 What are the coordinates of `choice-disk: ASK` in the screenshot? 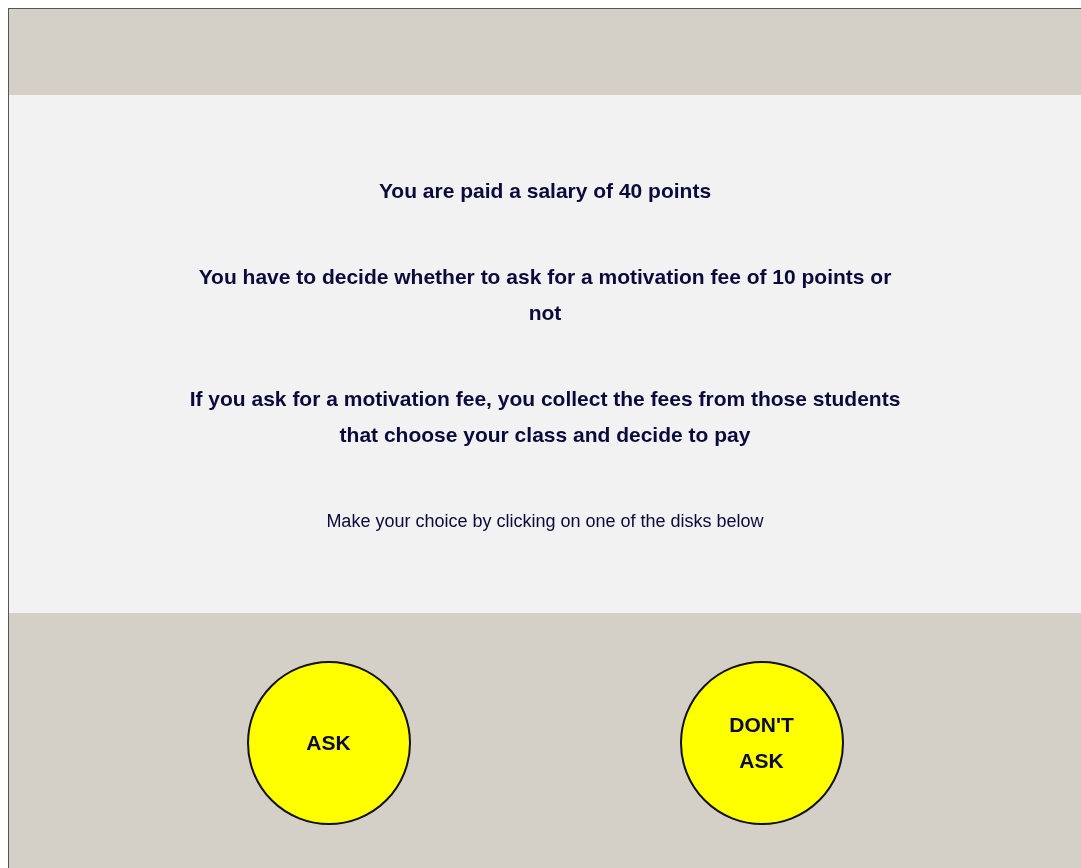 It's located at (328, 743).